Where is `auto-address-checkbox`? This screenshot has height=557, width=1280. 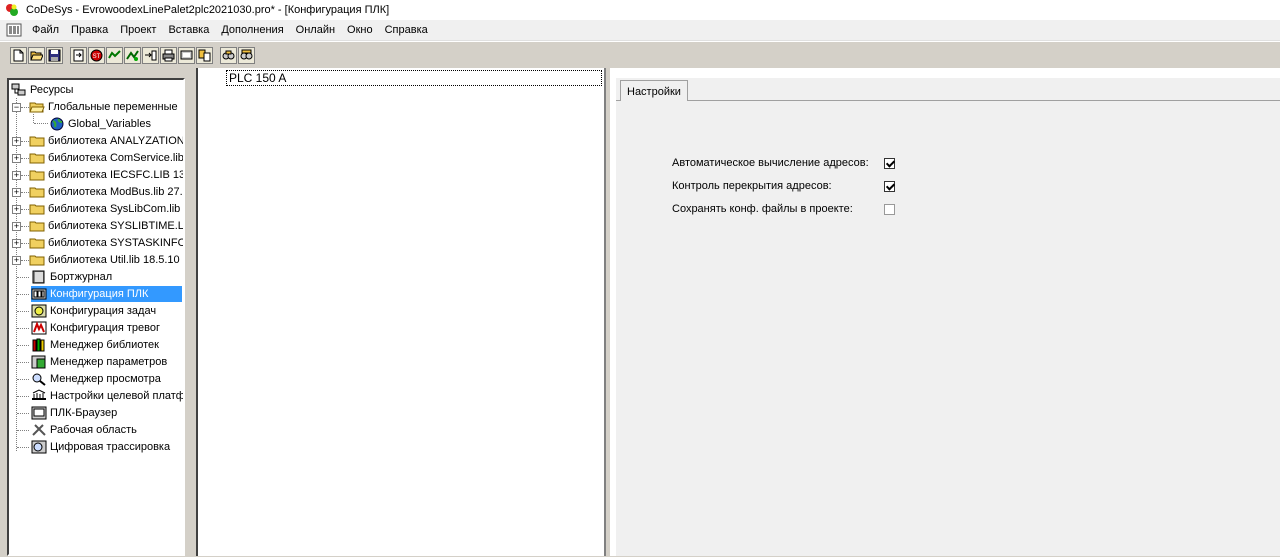
auto-address-checkbox is located at coordinates (889, 163).